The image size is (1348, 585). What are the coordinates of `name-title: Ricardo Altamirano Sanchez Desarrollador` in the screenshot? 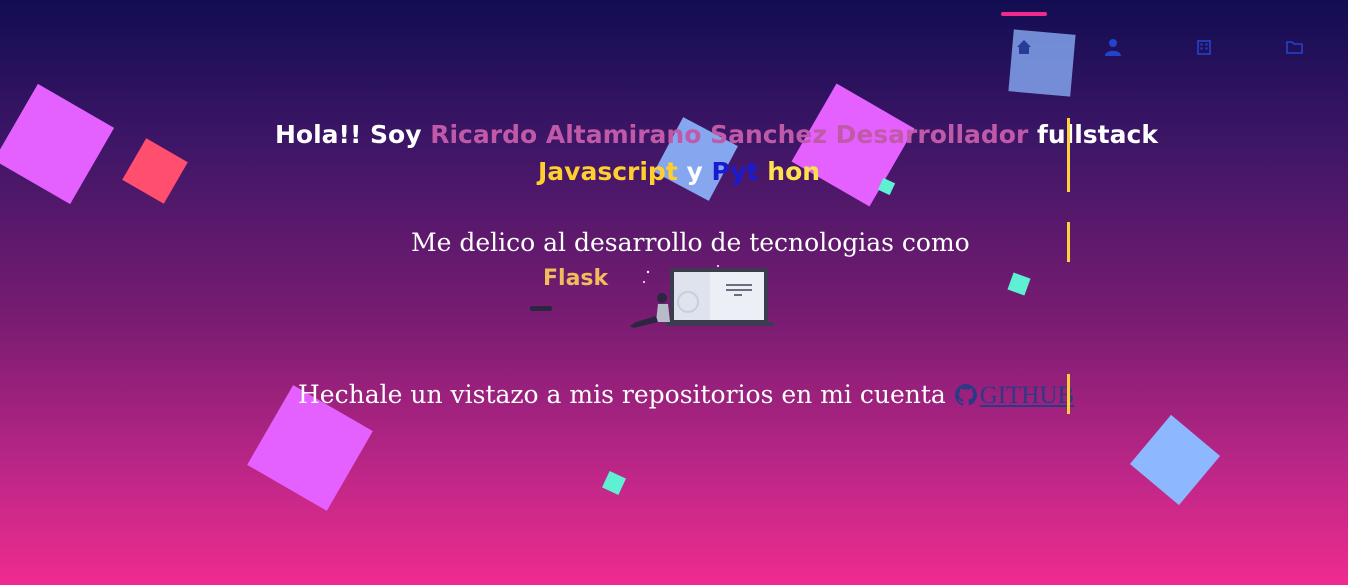 It's located at (729, 134).